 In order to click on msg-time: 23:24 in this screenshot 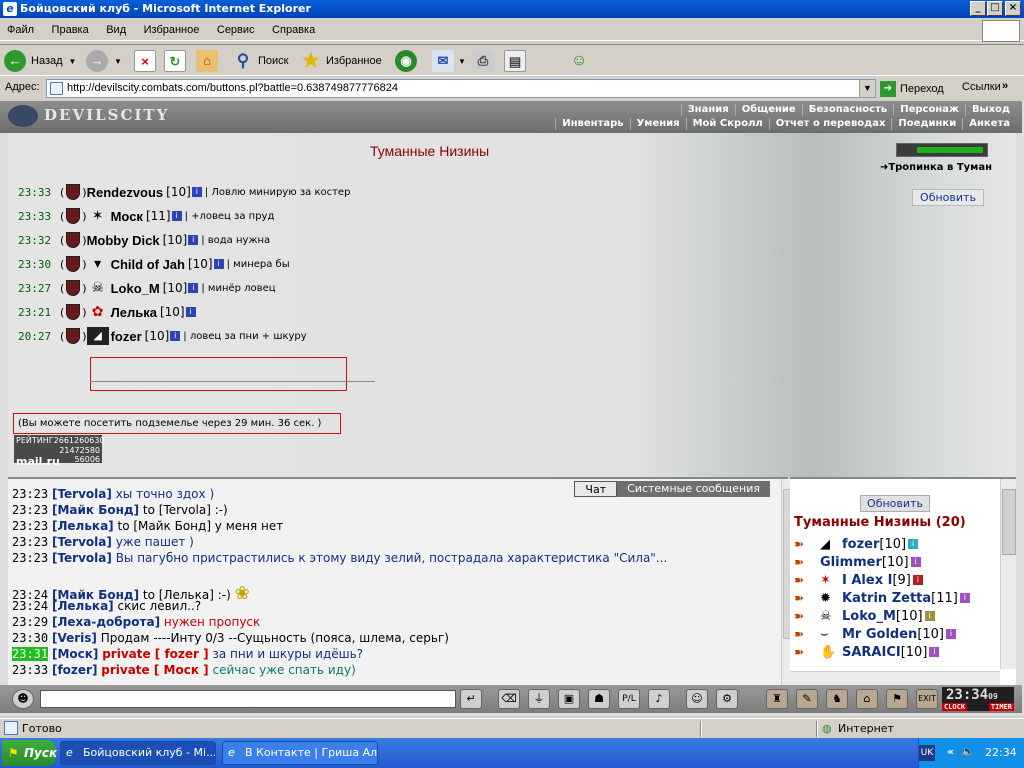, I will do `click(30, 606)`.